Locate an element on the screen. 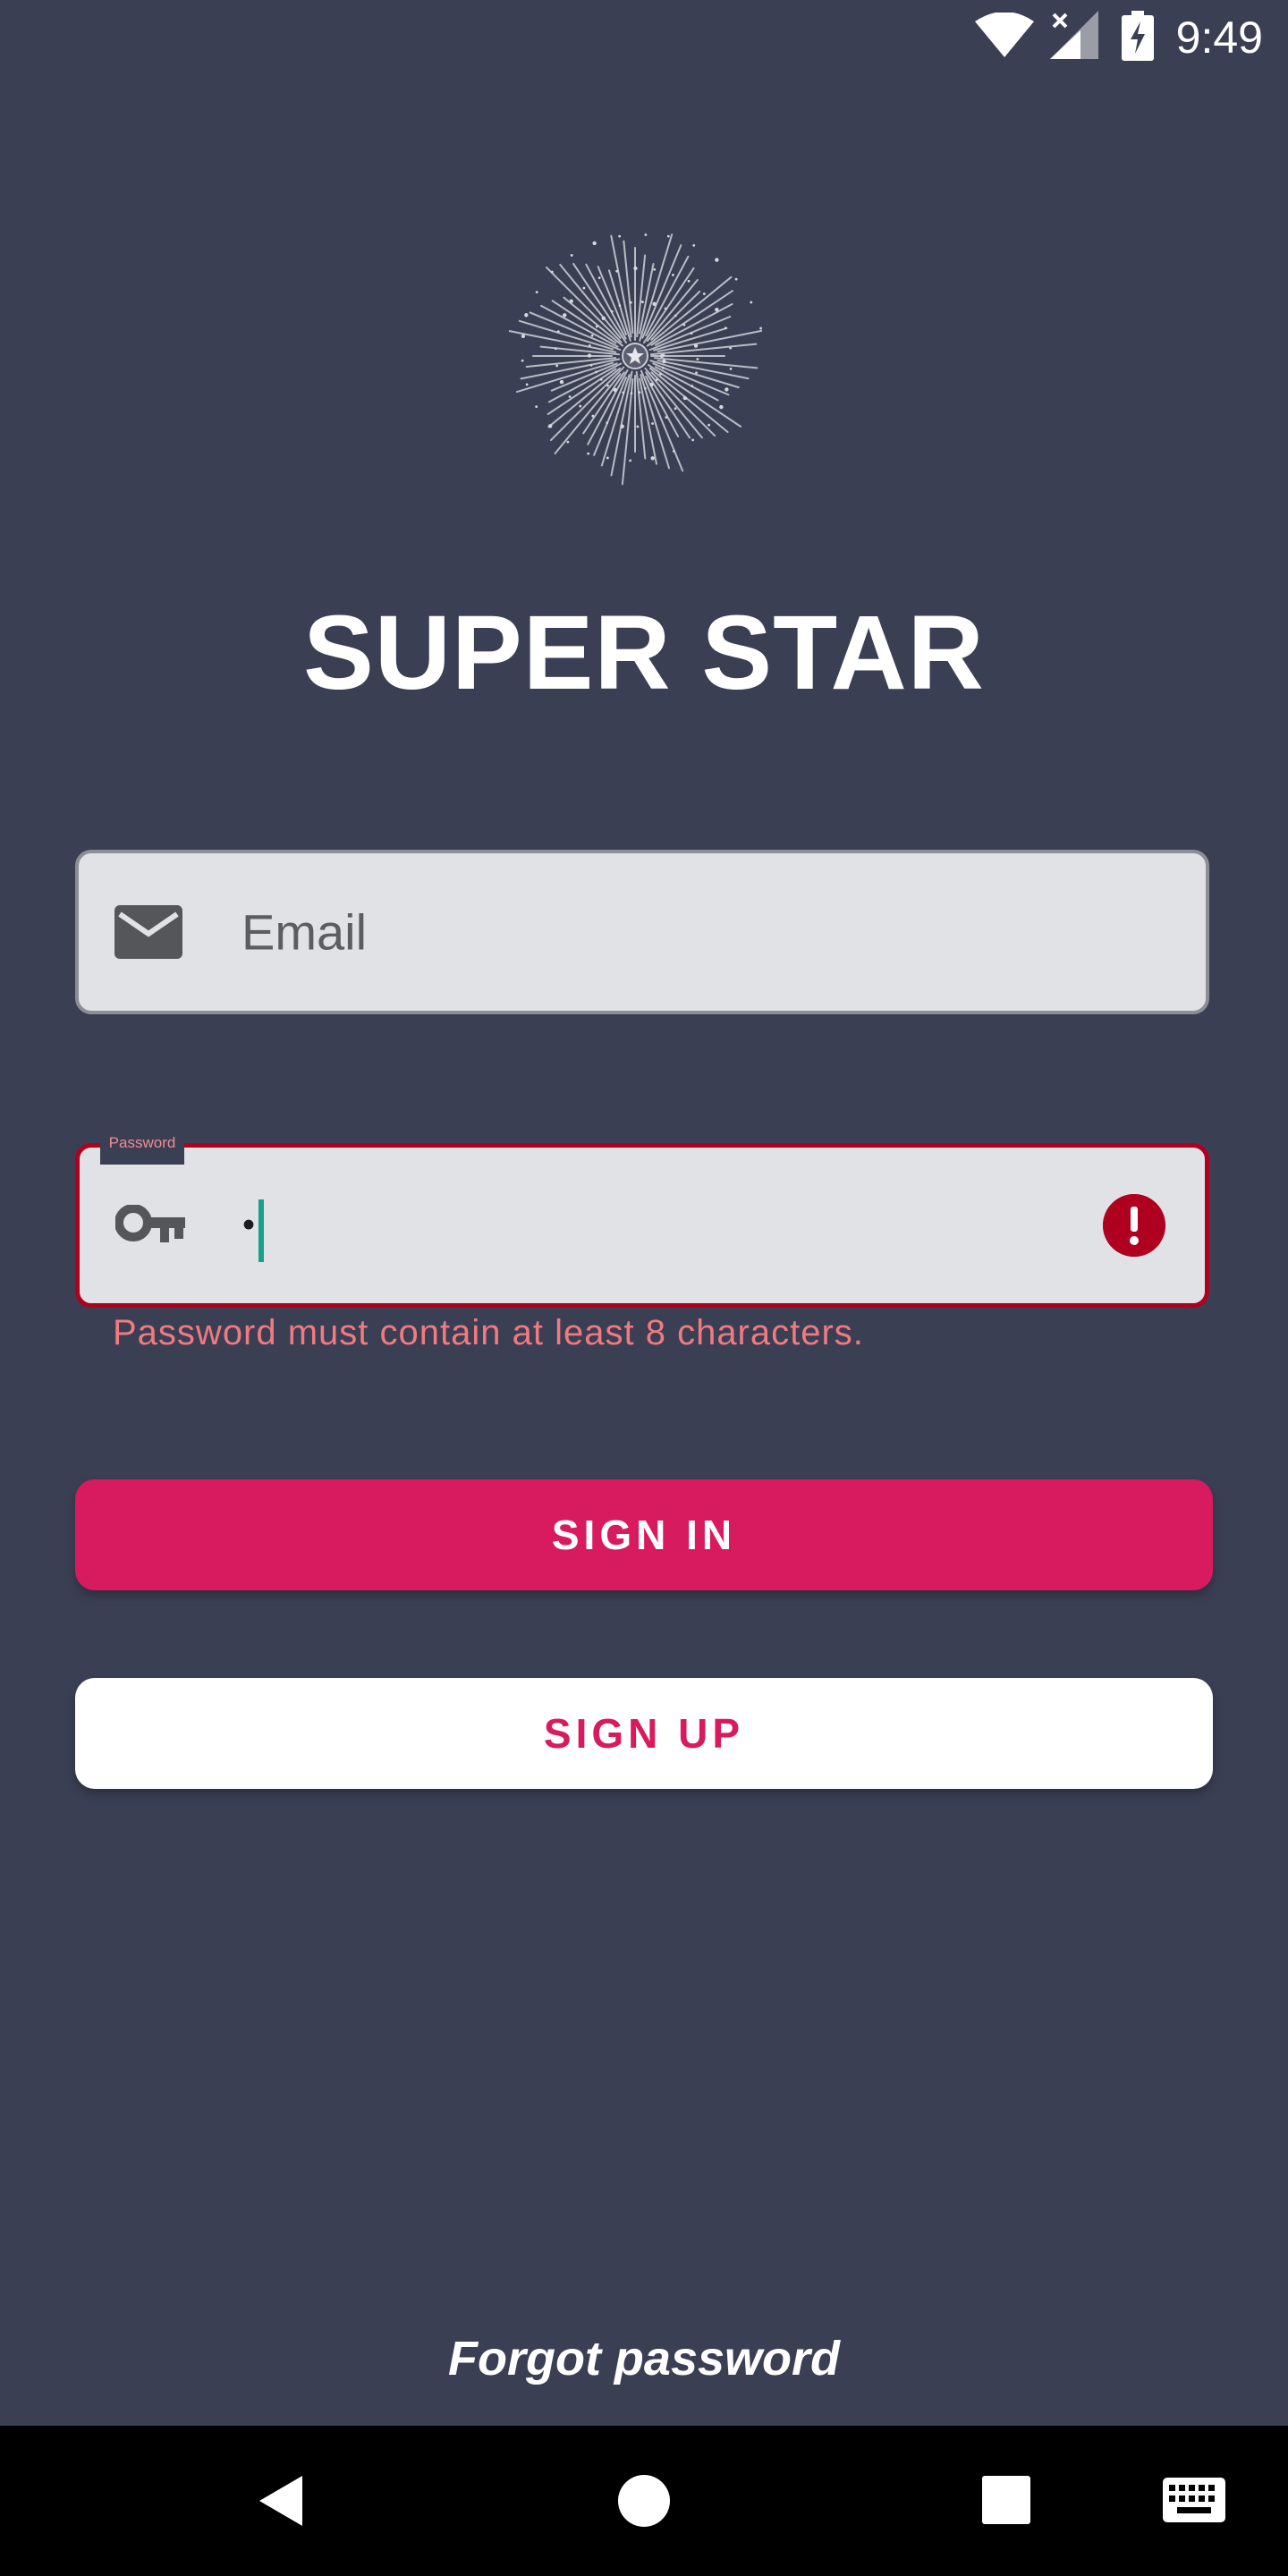  email-field: Email is located at coordinates (642, 932).